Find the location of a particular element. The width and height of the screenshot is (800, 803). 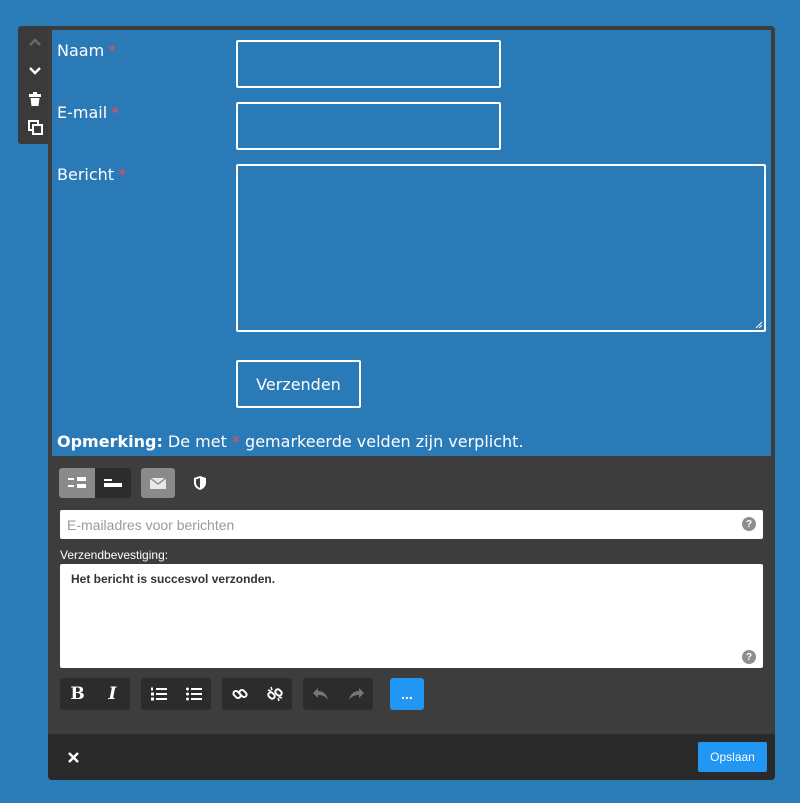

confirmation-label: Verzendbevestiging: is located at coordinates (114, 555).